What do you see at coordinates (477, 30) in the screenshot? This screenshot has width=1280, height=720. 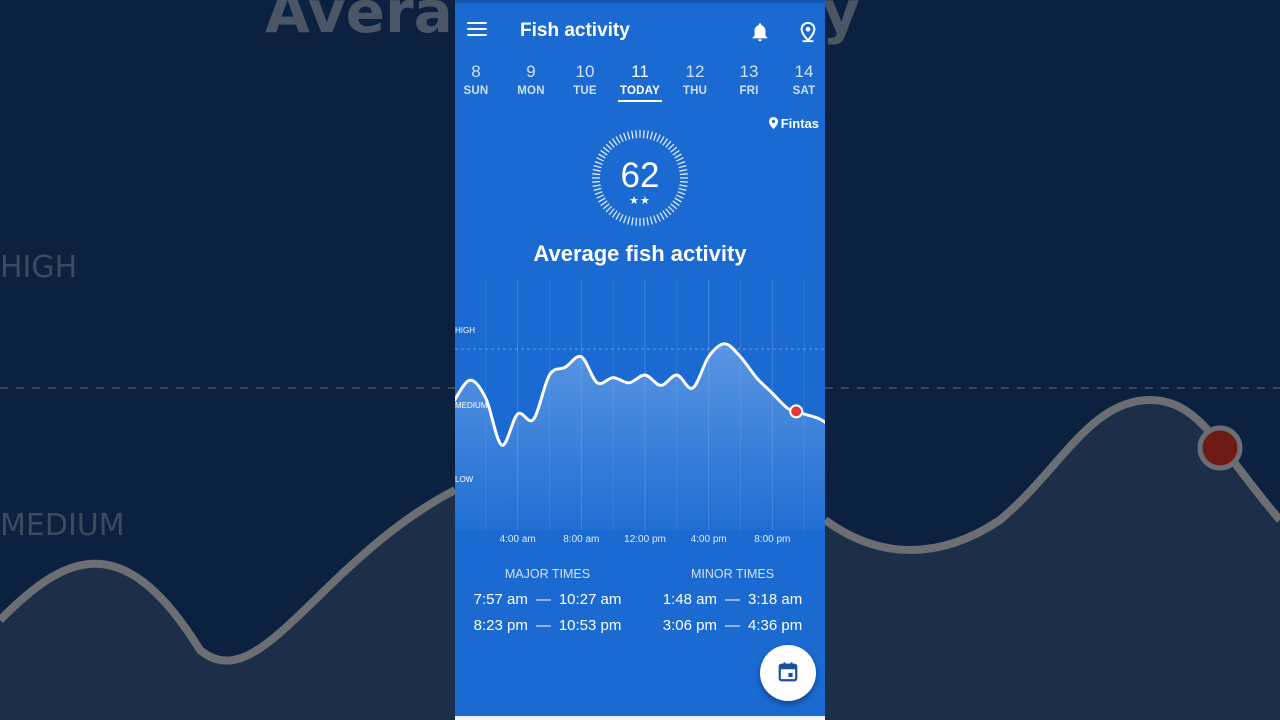 I see `menu-icon` at bounding box center [477, 30].